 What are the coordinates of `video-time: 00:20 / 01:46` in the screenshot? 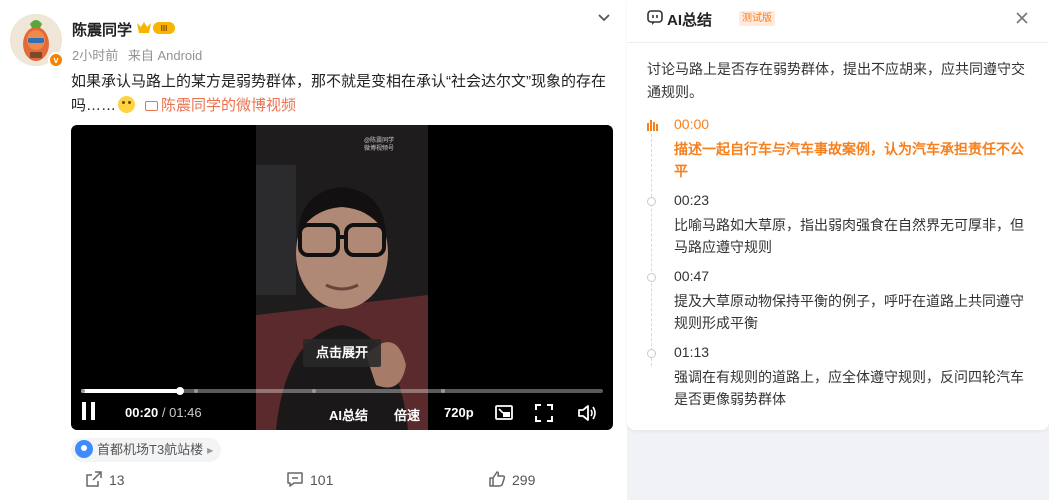 It's located at (163, 412).